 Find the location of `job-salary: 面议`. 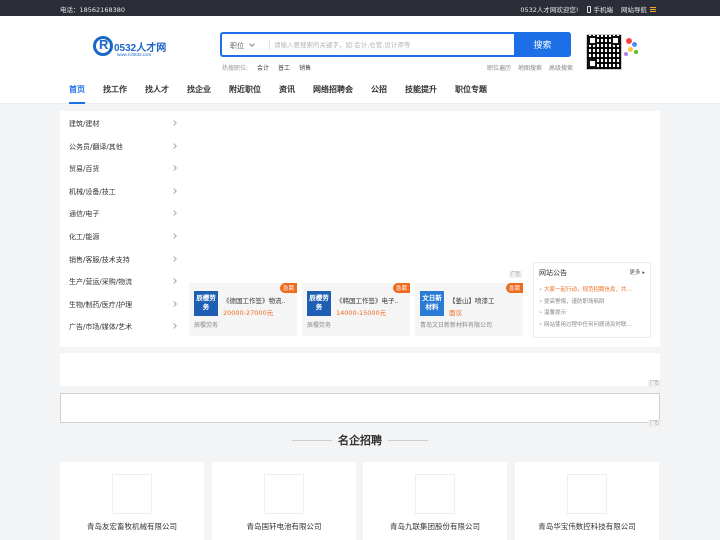

job-salary: 面议 is located at coordinates (455, 313).